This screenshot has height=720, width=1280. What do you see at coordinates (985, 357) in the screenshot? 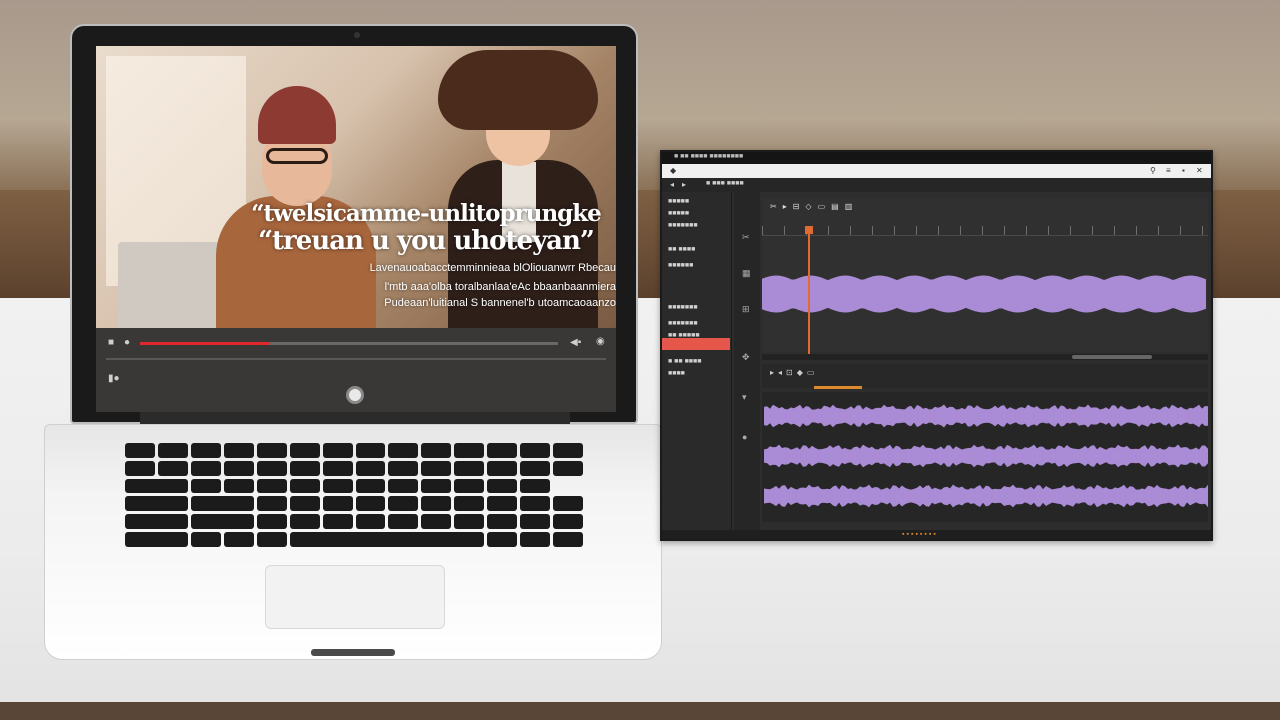
I see `horizontal-scrollbar` at bounding box center [985, 357].